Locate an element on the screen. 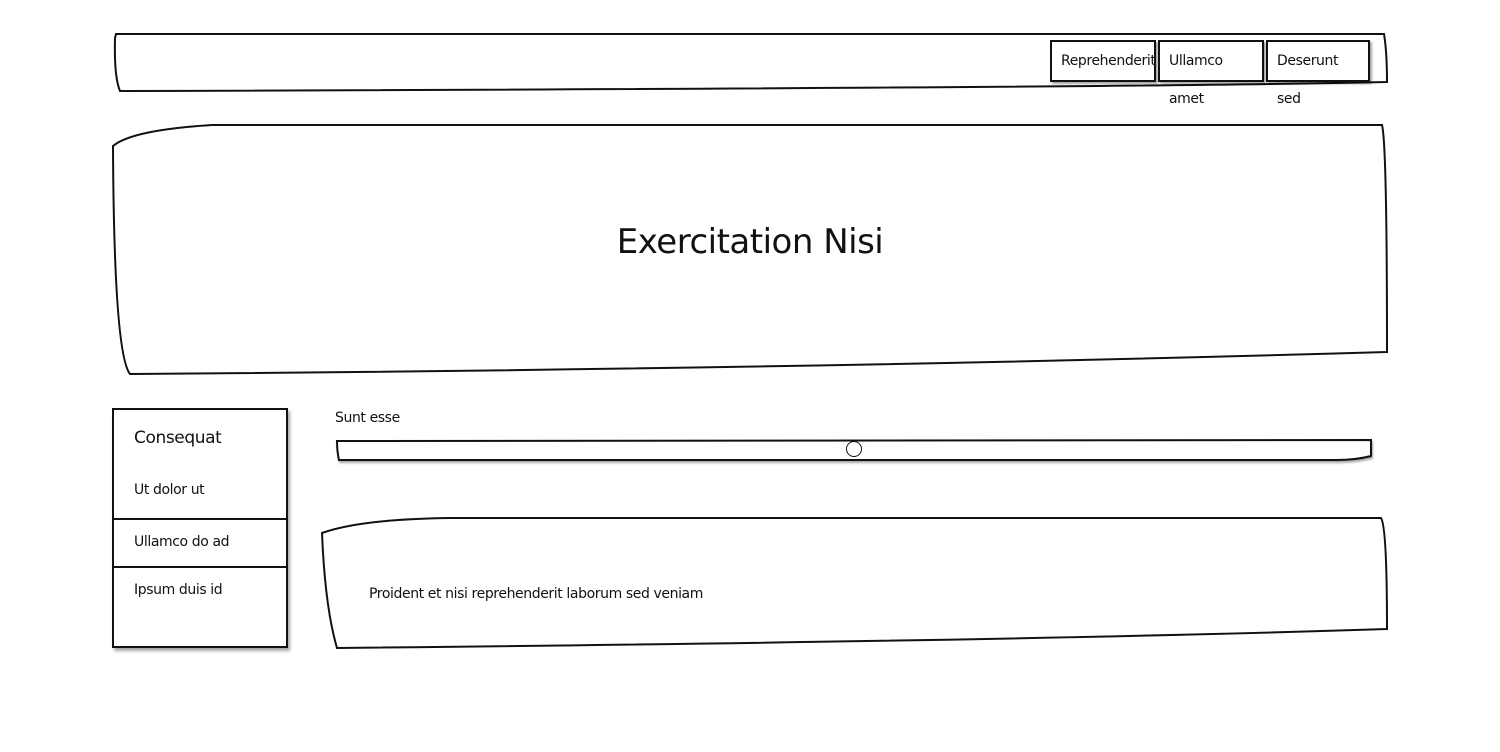  sidebar-item-label: Ipsum duis id is located at coordinates (178, 590).